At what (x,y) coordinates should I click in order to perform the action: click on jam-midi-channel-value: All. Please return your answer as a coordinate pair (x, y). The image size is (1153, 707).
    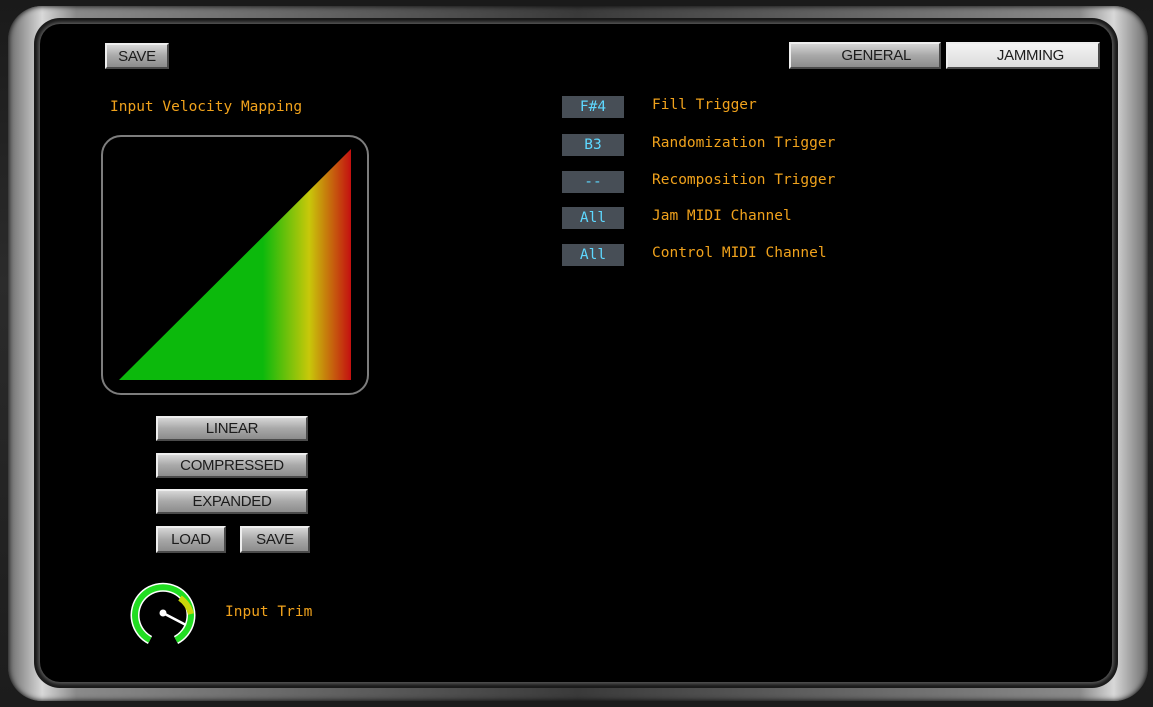
    Looking at the image, I should click on (593, 218).